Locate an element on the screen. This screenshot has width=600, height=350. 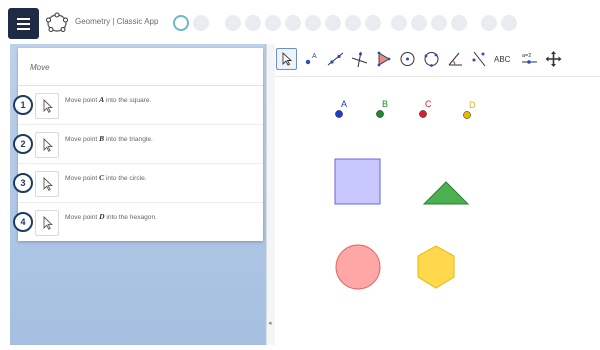
circle-center-point-tool-button is located at coordinates (407, 59).